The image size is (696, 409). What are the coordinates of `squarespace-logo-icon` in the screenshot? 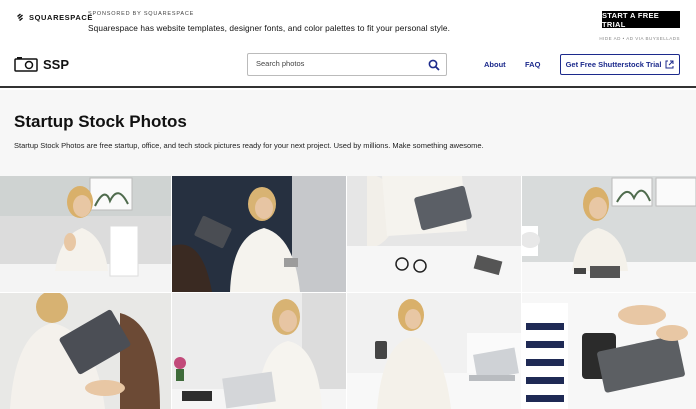 It's located at (20, 17).